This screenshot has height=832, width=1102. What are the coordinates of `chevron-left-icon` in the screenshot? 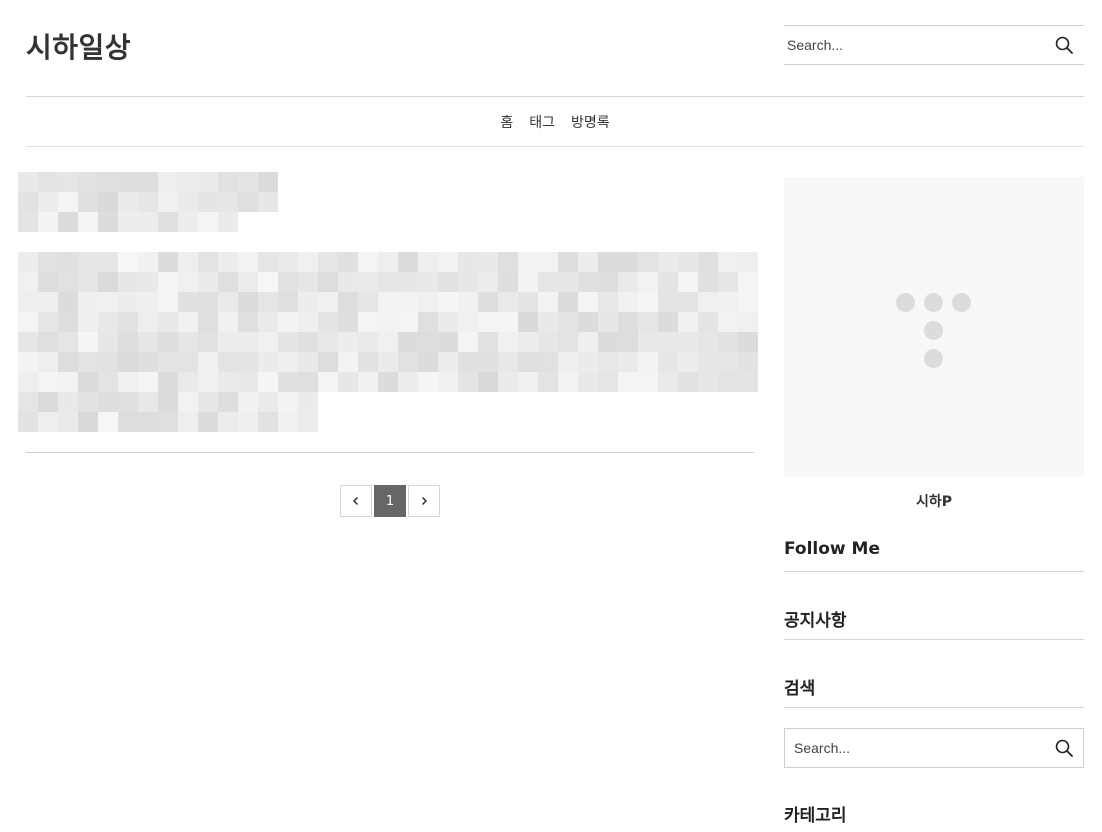 It's located at (355, 501).